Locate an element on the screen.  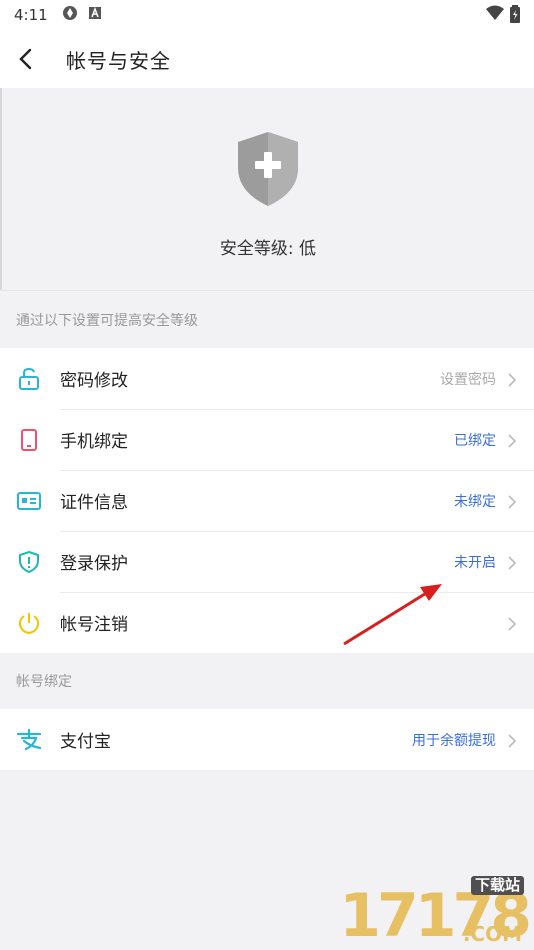
list-item-id-info: 证件信息 未绑定 is located at coordinates (267, 500).